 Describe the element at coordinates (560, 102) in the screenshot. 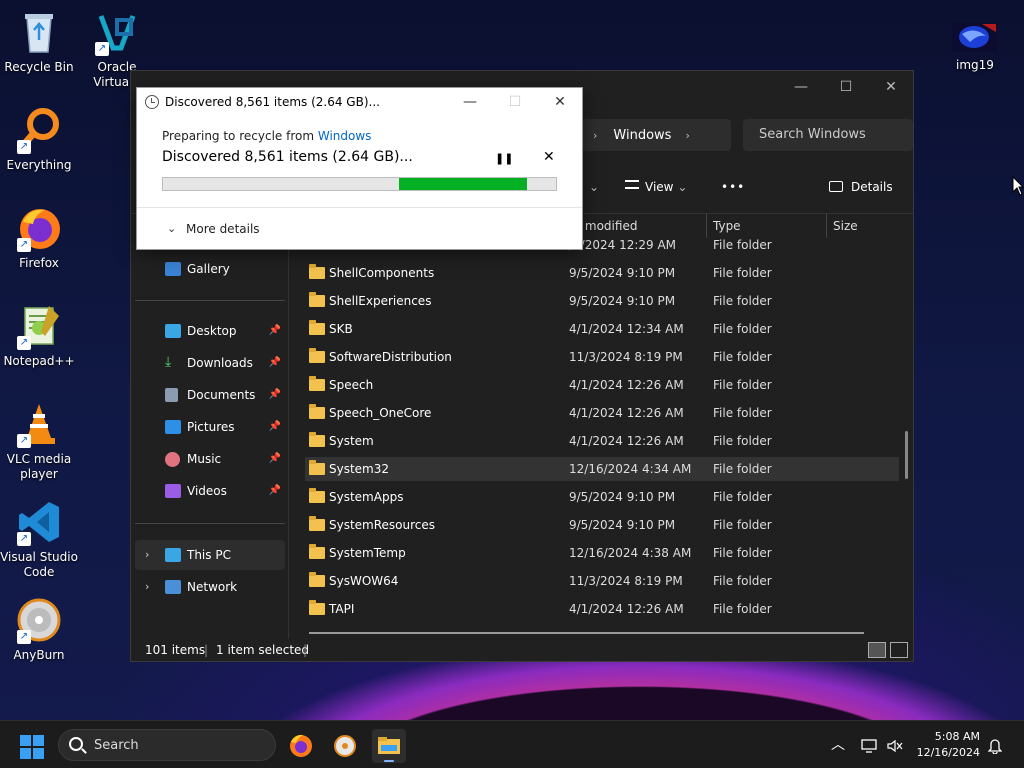

I see `dialog-close-button: ✕` at that location.